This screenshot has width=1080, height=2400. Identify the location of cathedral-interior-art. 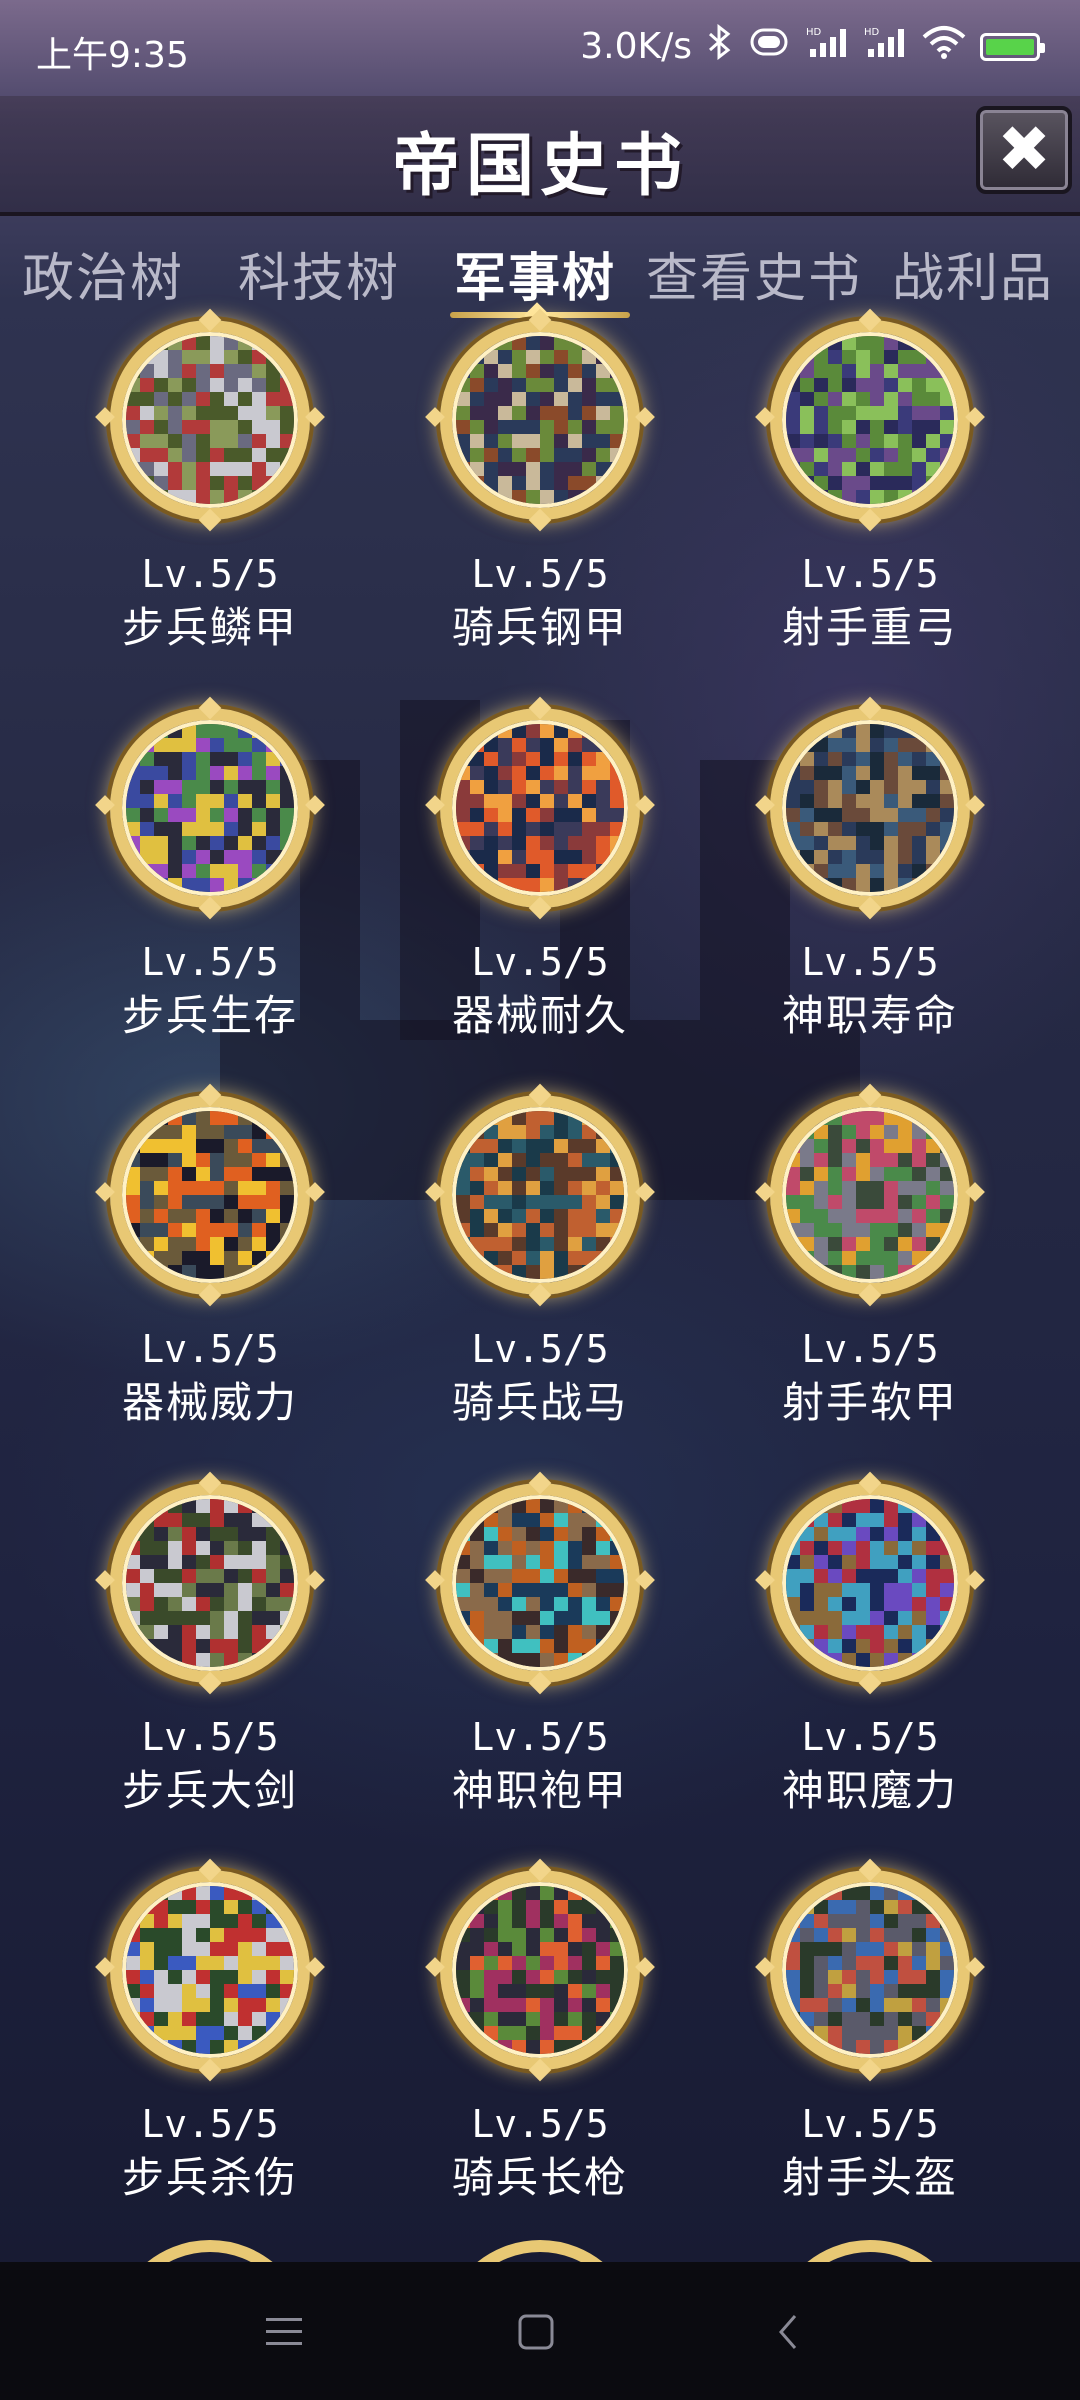
(870, 807).